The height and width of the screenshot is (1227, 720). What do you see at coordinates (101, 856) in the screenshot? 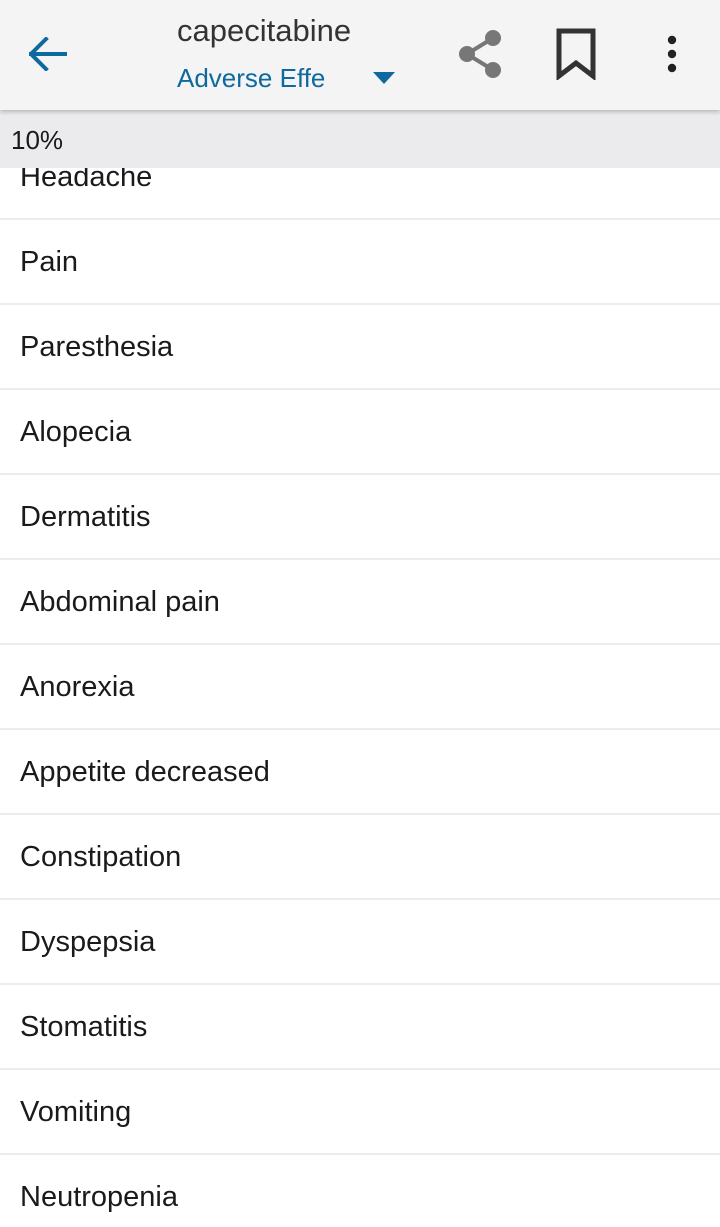
I see `list-item-label: Constipation` at bounding box center [101, 856].